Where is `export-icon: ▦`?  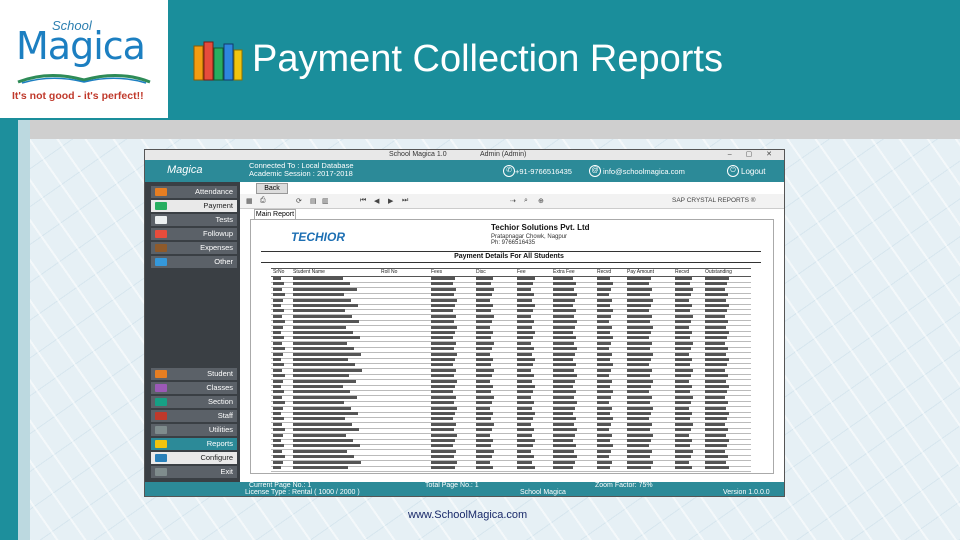 export-icon: ▦ is located at coordinates (249, 201).